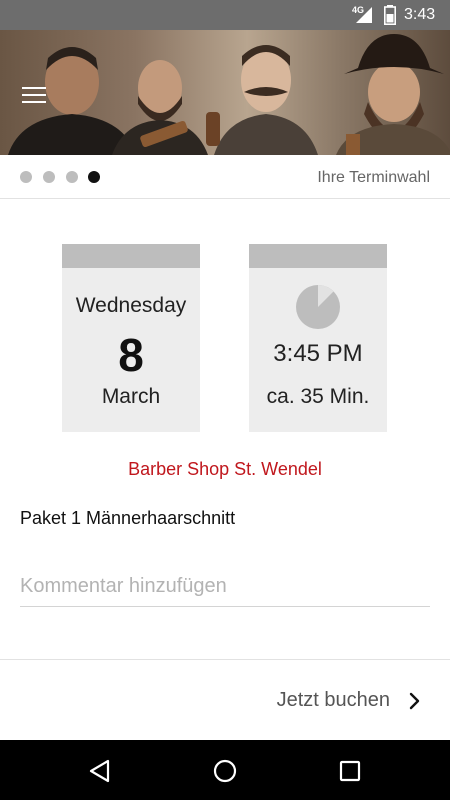  What do you see at coordinates (390, 15) in the screenshot?
I see `battery-icon` at bounding box center [390, 15].